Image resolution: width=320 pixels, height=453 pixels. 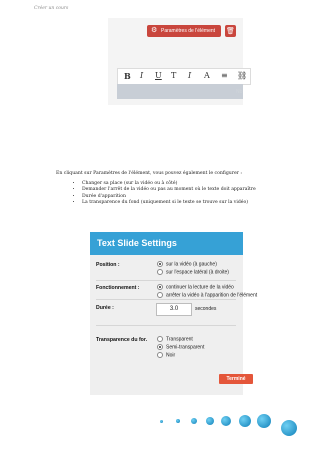 I want to click on rich-text-toolbar: B I U T I A ≡ ⛓, so click(x=184, y=76).